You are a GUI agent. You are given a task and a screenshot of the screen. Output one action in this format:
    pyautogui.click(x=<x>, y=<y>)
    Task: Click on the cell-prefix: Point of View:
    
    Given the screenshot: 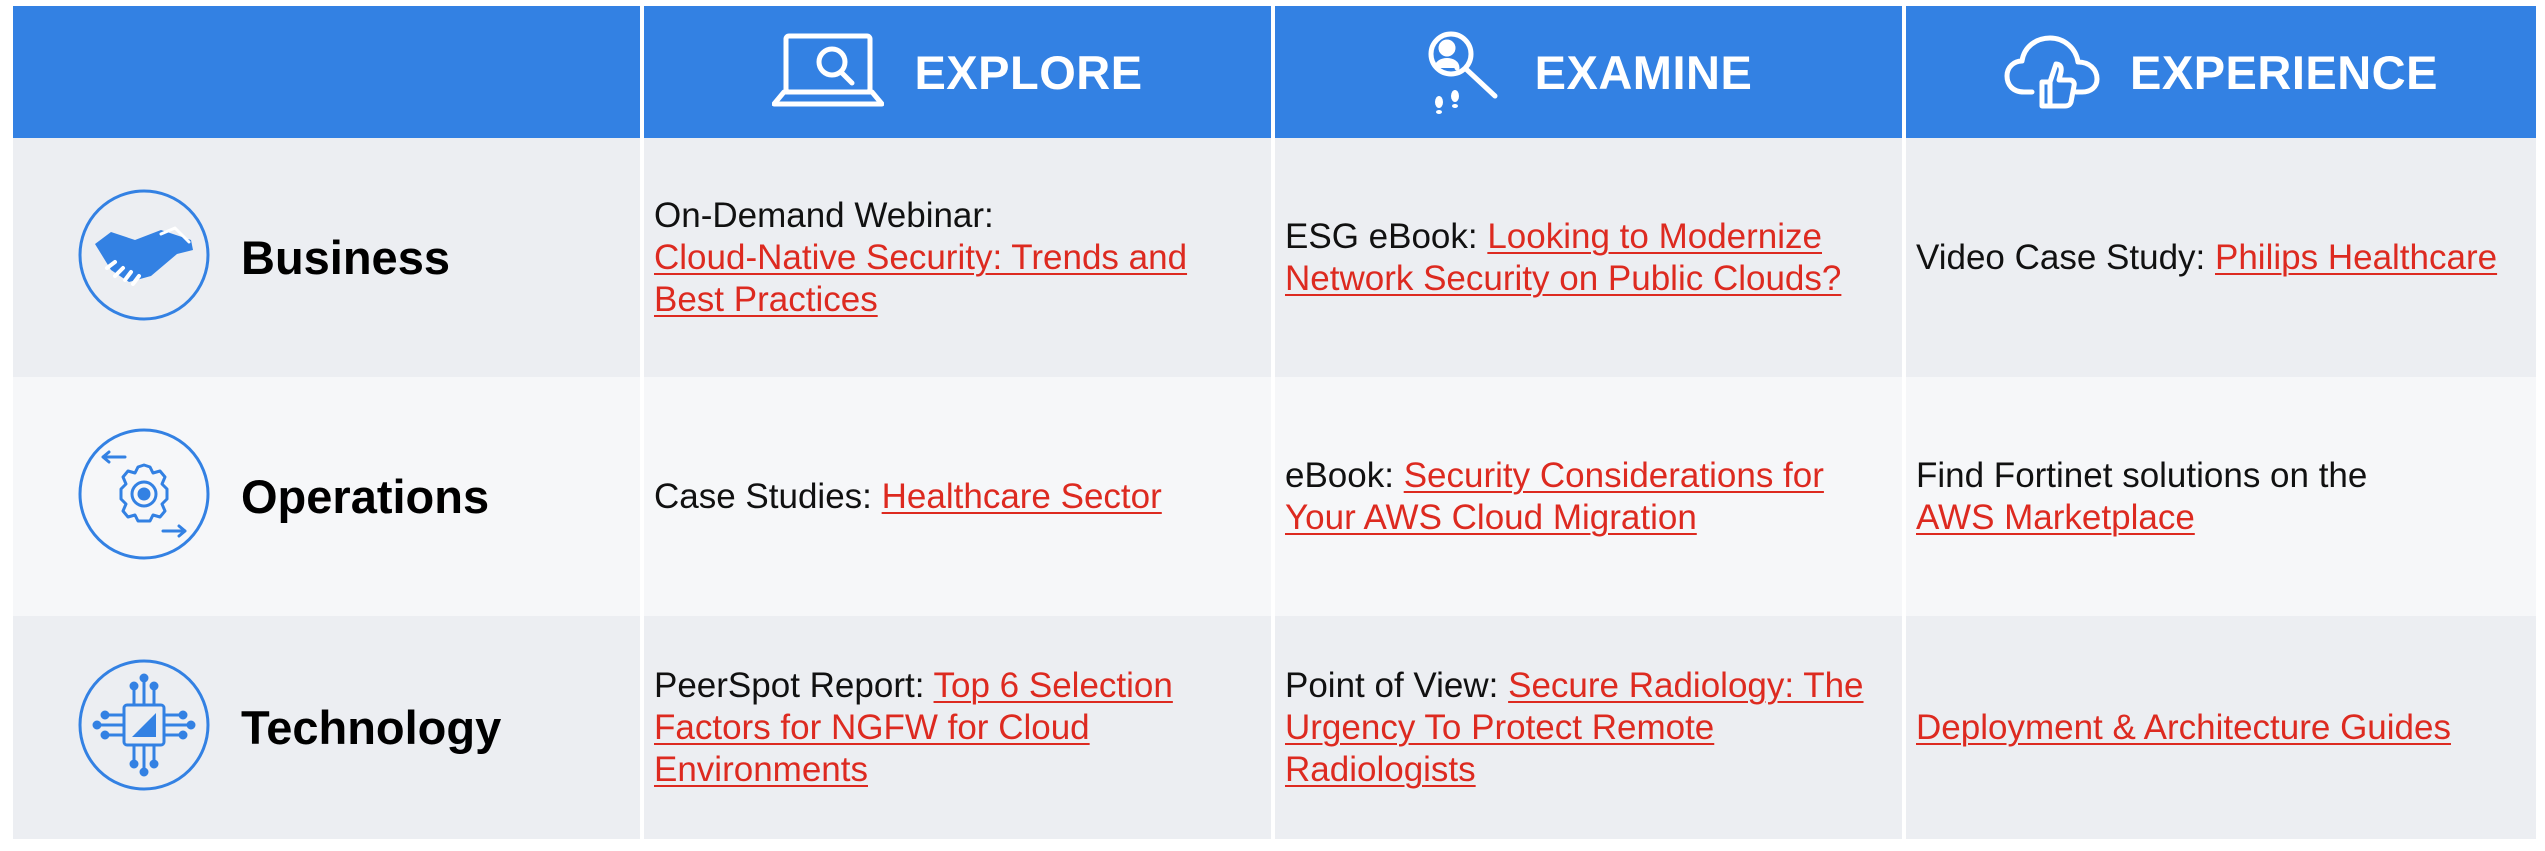 What is the action you would take?
    pyautogui.click(x=1392, y=685)
    